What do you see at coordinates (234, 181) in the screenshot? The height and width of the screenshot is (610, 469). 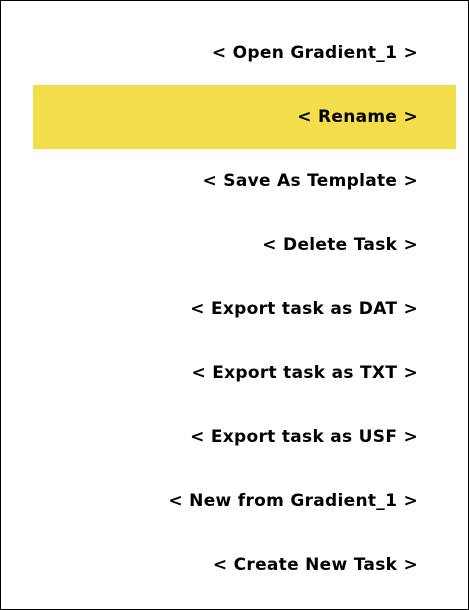 I see `menu-item-save-as-template: < Save As Template >` at bounding box center [234, 181].